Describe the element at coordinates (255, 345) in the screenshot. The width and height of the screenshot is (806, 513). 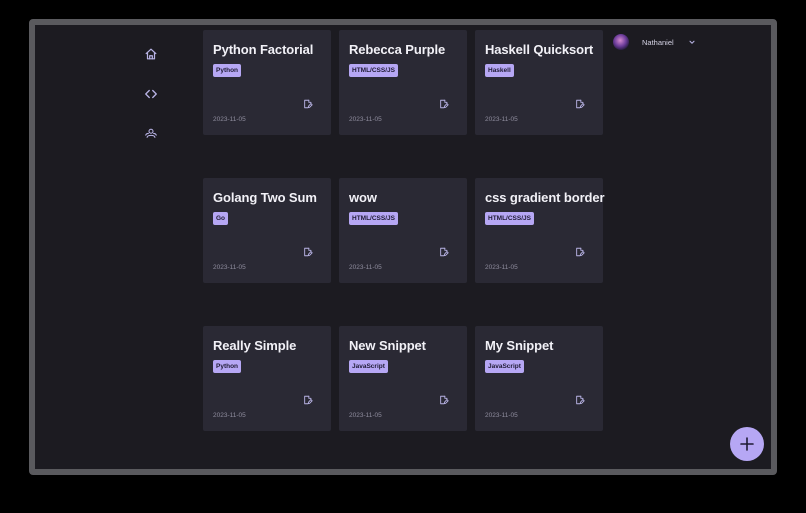
I see `snippet-title: Really Simple` at that location.